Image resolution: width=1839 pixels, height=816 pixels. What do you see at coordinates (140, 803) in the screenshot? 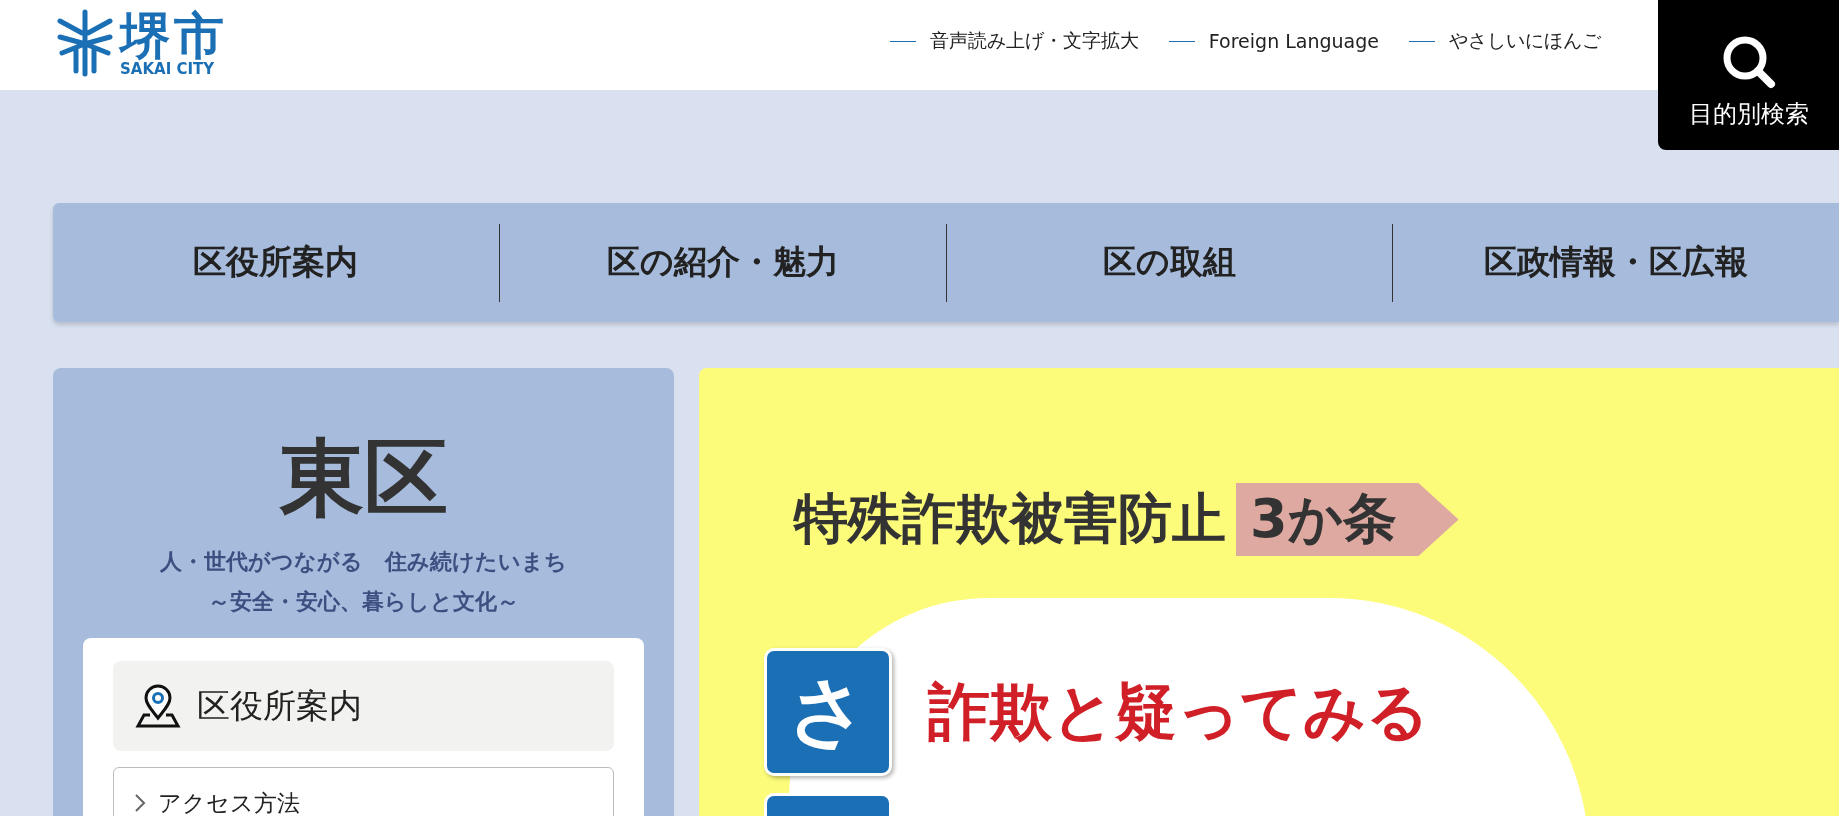
I see `chevron-right-icon` at bounding box center [140, 803].